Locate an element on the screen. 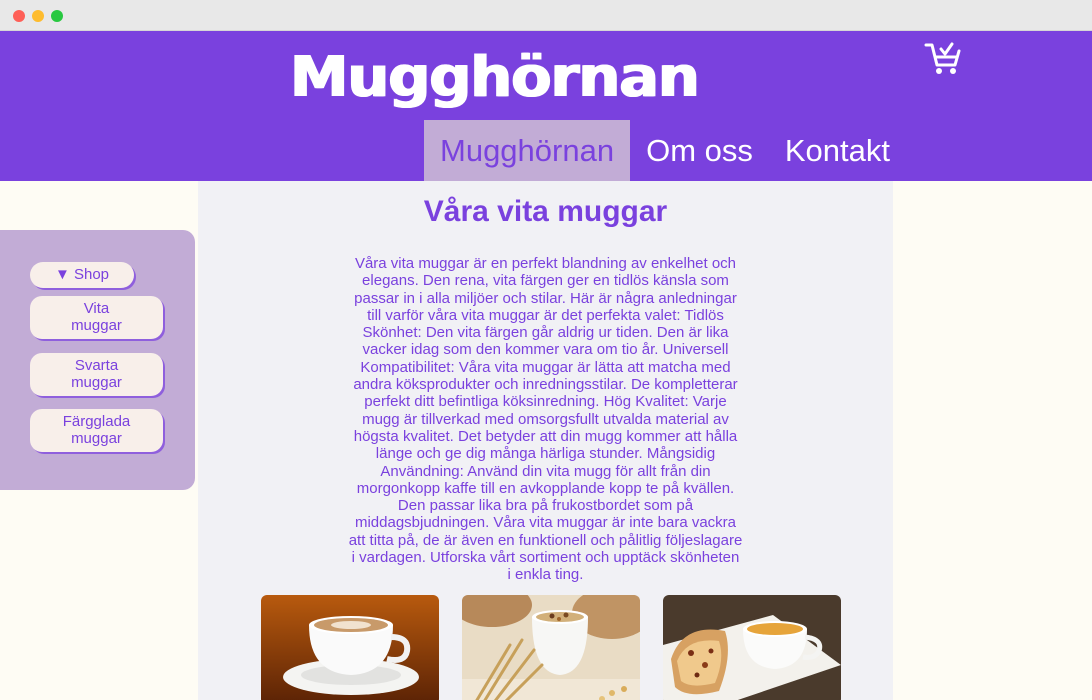  shopping-cart-icon is located at coordinates (944, 59).